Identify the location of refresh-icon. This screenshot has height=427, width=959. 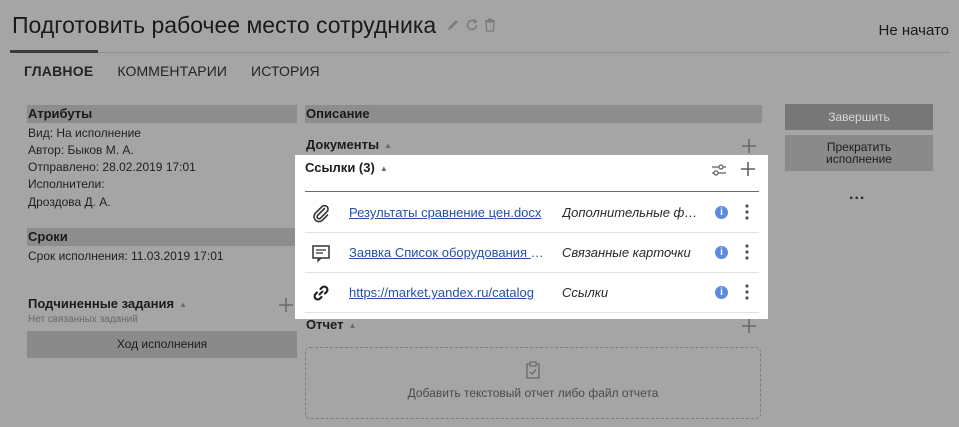
(472, 25).